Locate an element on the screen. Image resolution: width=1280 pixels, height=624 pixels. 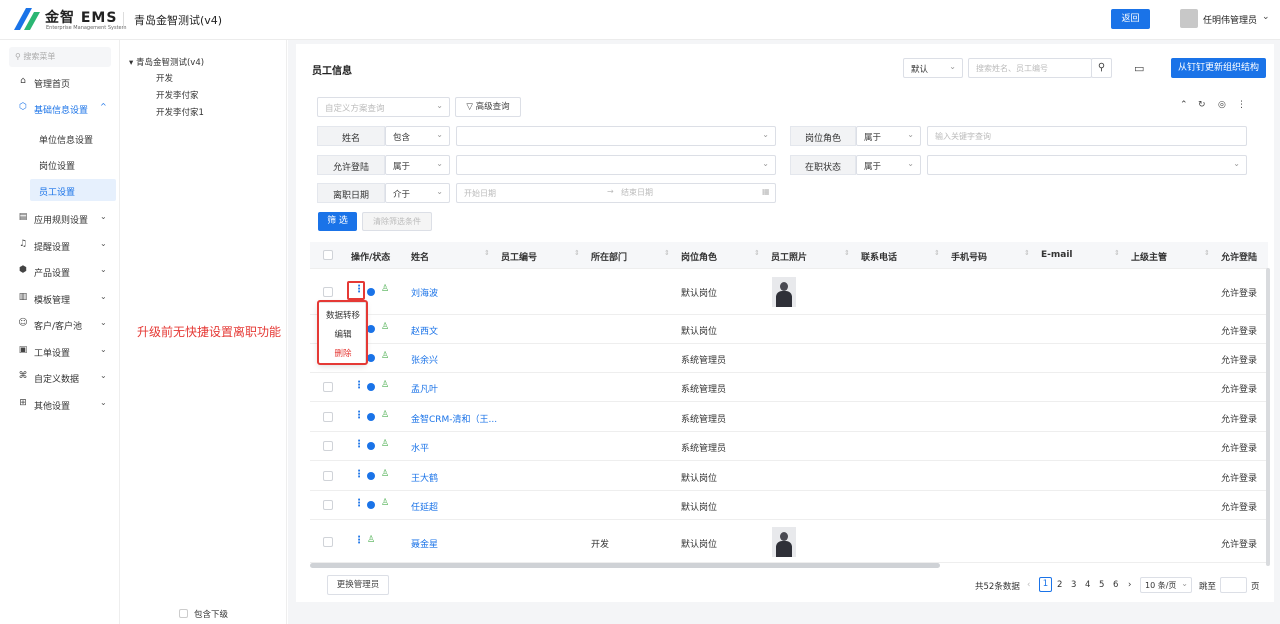
custom-query-select: 自定义方案查询 ⌄ is located at coordinates (383, 107).